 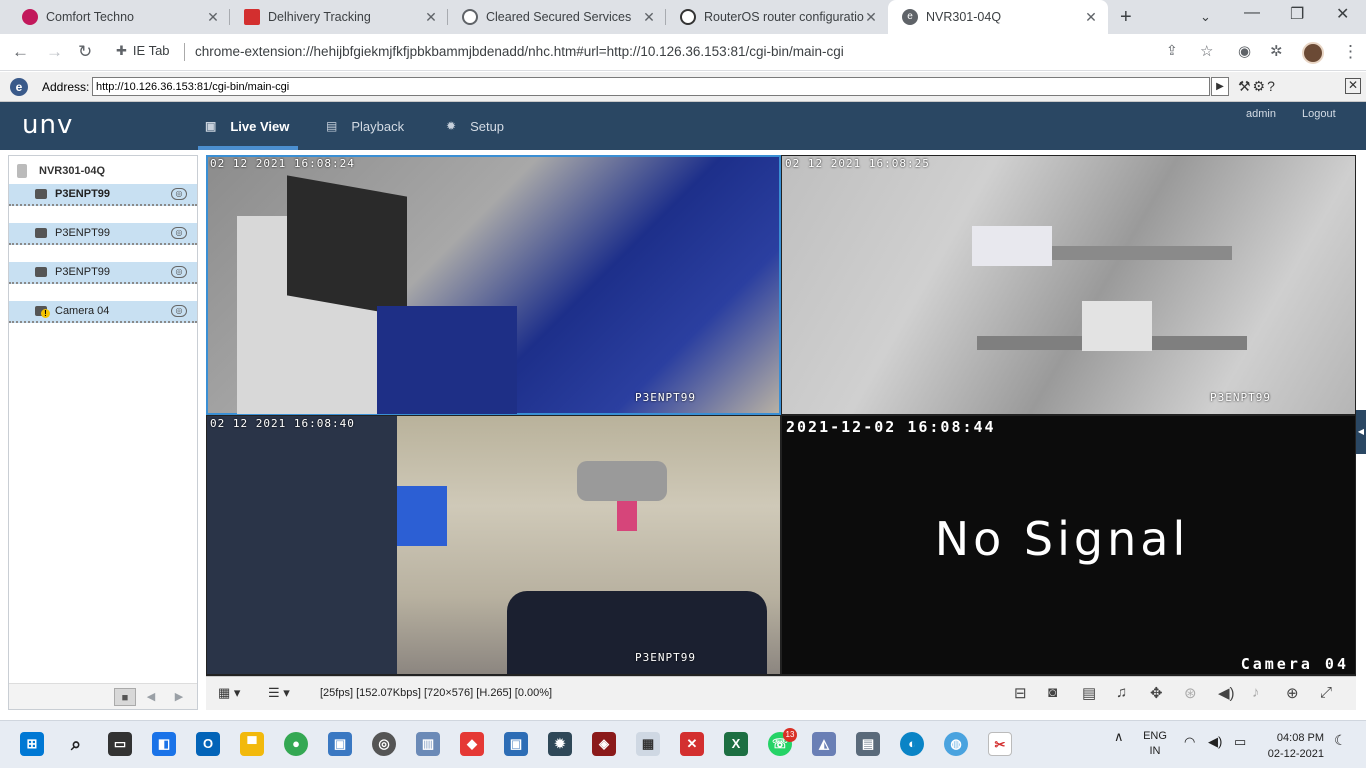 I want to click on stop-live-icon: ⊟, so click(x=1020, y=693).